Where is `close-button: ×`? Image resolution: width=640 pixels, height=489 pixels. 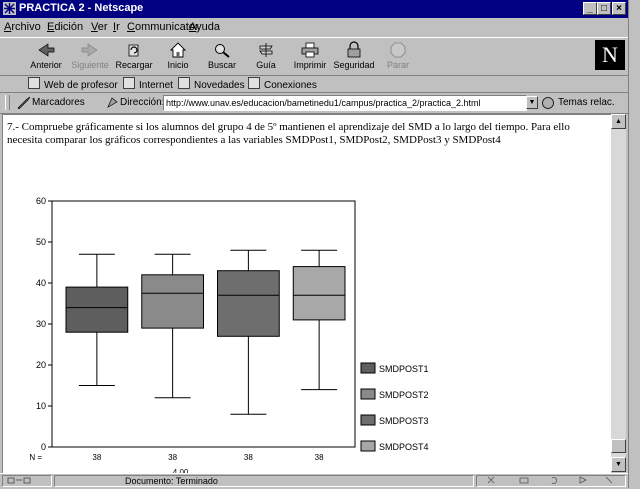
close-button: × is located at coordinates (619, 8).